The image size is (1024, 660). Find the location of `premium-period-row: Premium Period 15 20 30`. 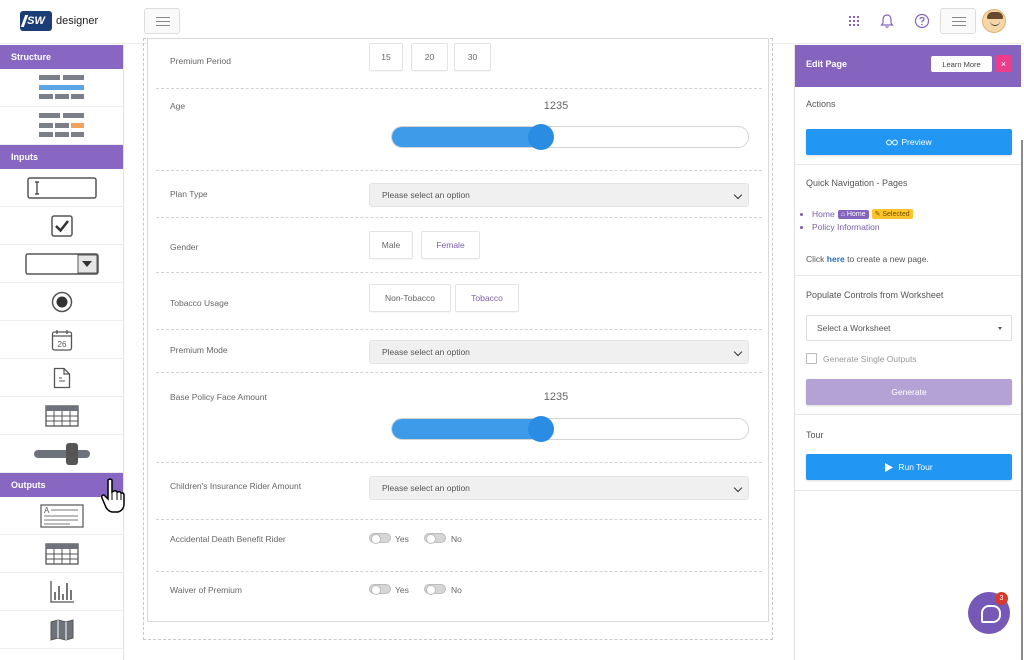

premium-period-row: Premium Period 15 20 30 is located at coordinates (459, 64).